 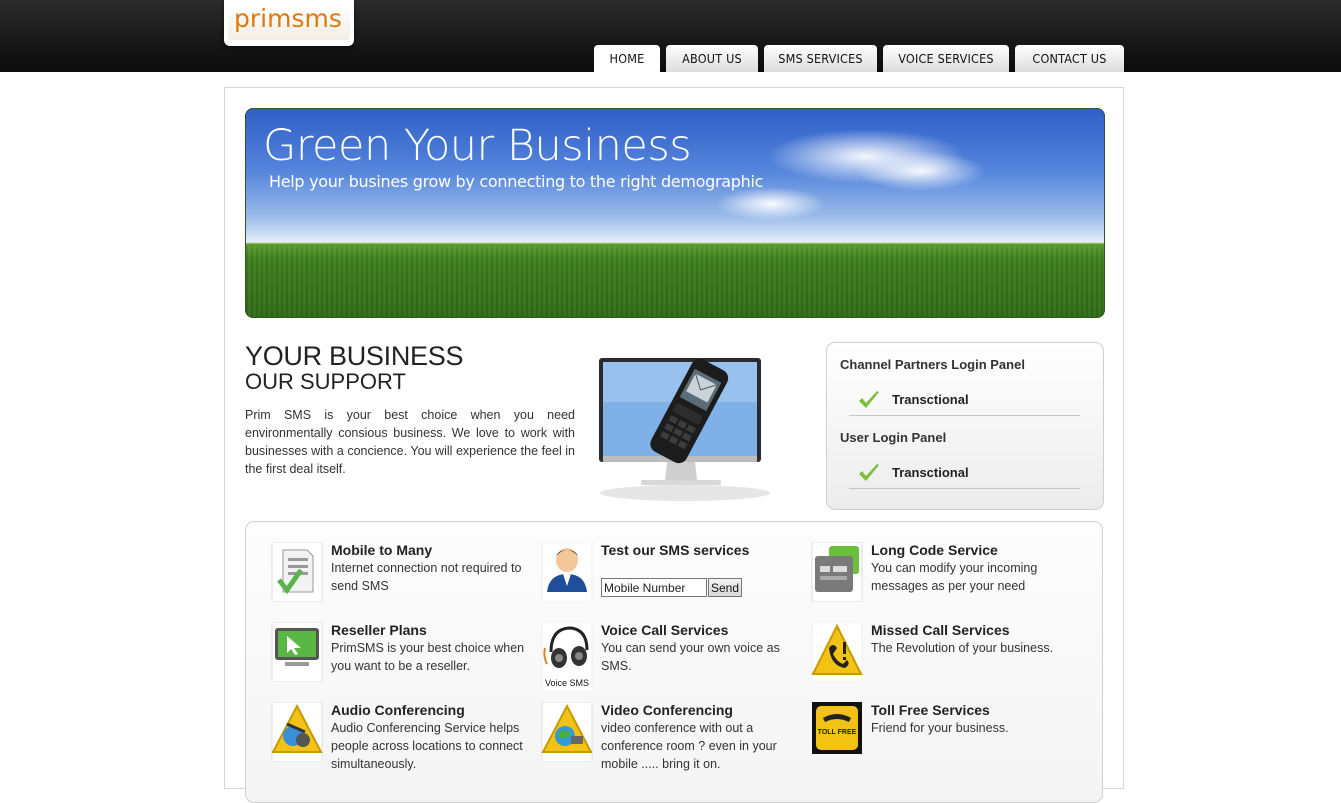 I want to click on intro-subtitle: OUR SUPPORT, so click(x=325, y=381).